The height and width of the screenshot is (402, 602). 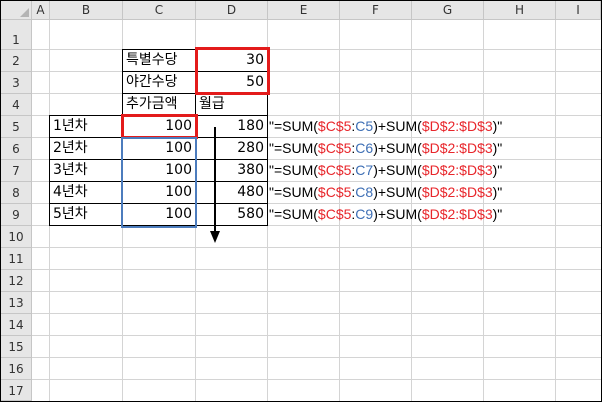 I want to click on row-header-15: 15, so click(x=16, y=347).